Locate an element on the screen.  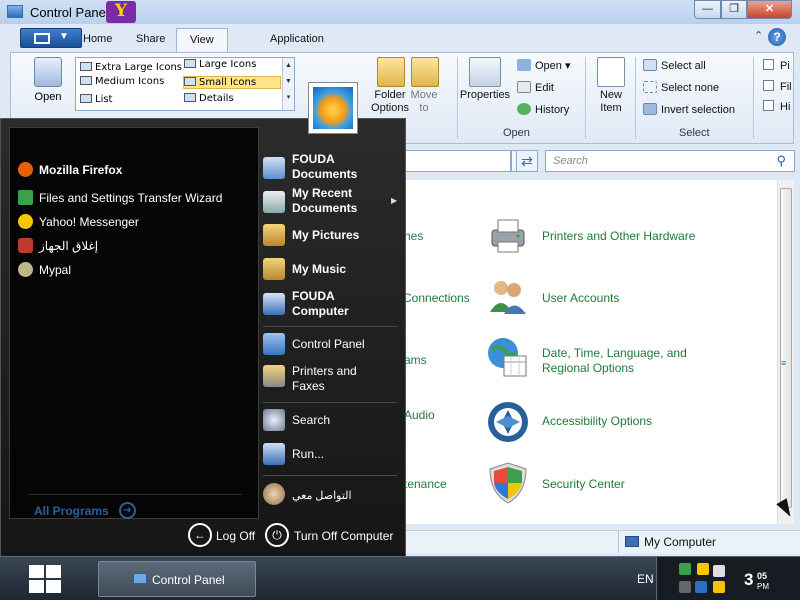
place-computer: FOUDA Computer is located at coordinates (320, 304).